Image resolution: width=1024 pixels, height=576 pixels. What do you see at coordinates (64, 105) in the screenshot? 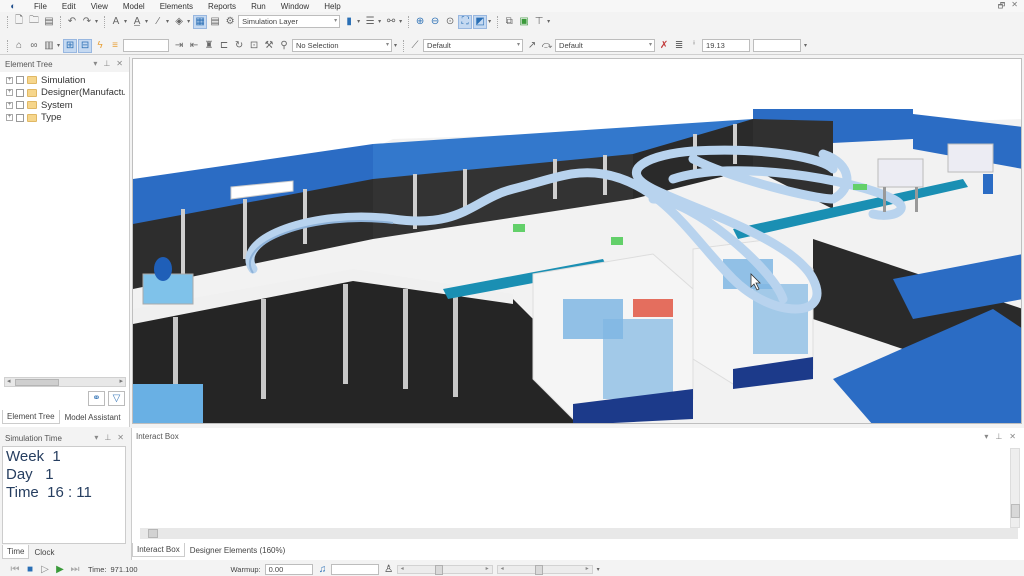
I see `tree-item-system: + System` at bounding box center [64, 105].